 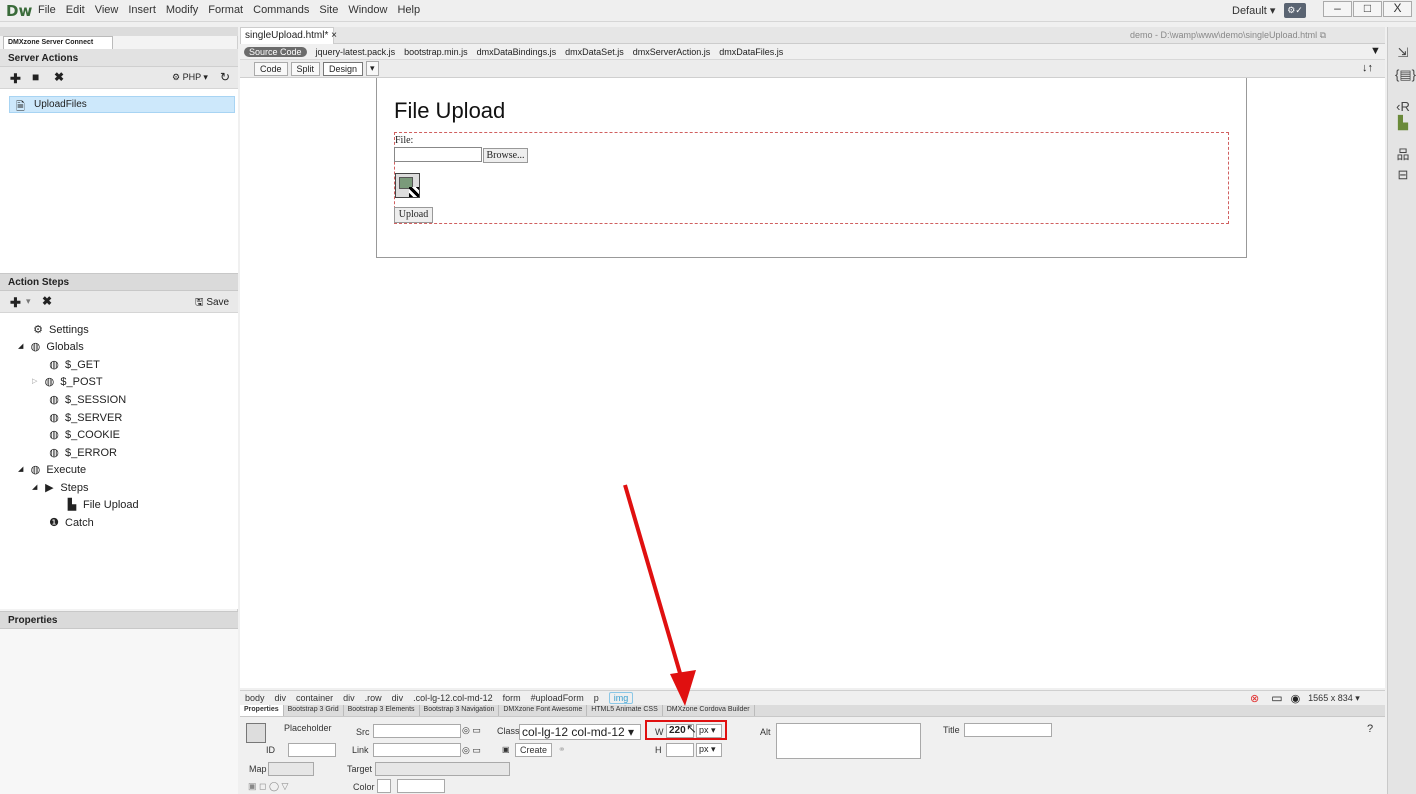 I want to click on image-placeholder-icon, so click(x=407, y=185).